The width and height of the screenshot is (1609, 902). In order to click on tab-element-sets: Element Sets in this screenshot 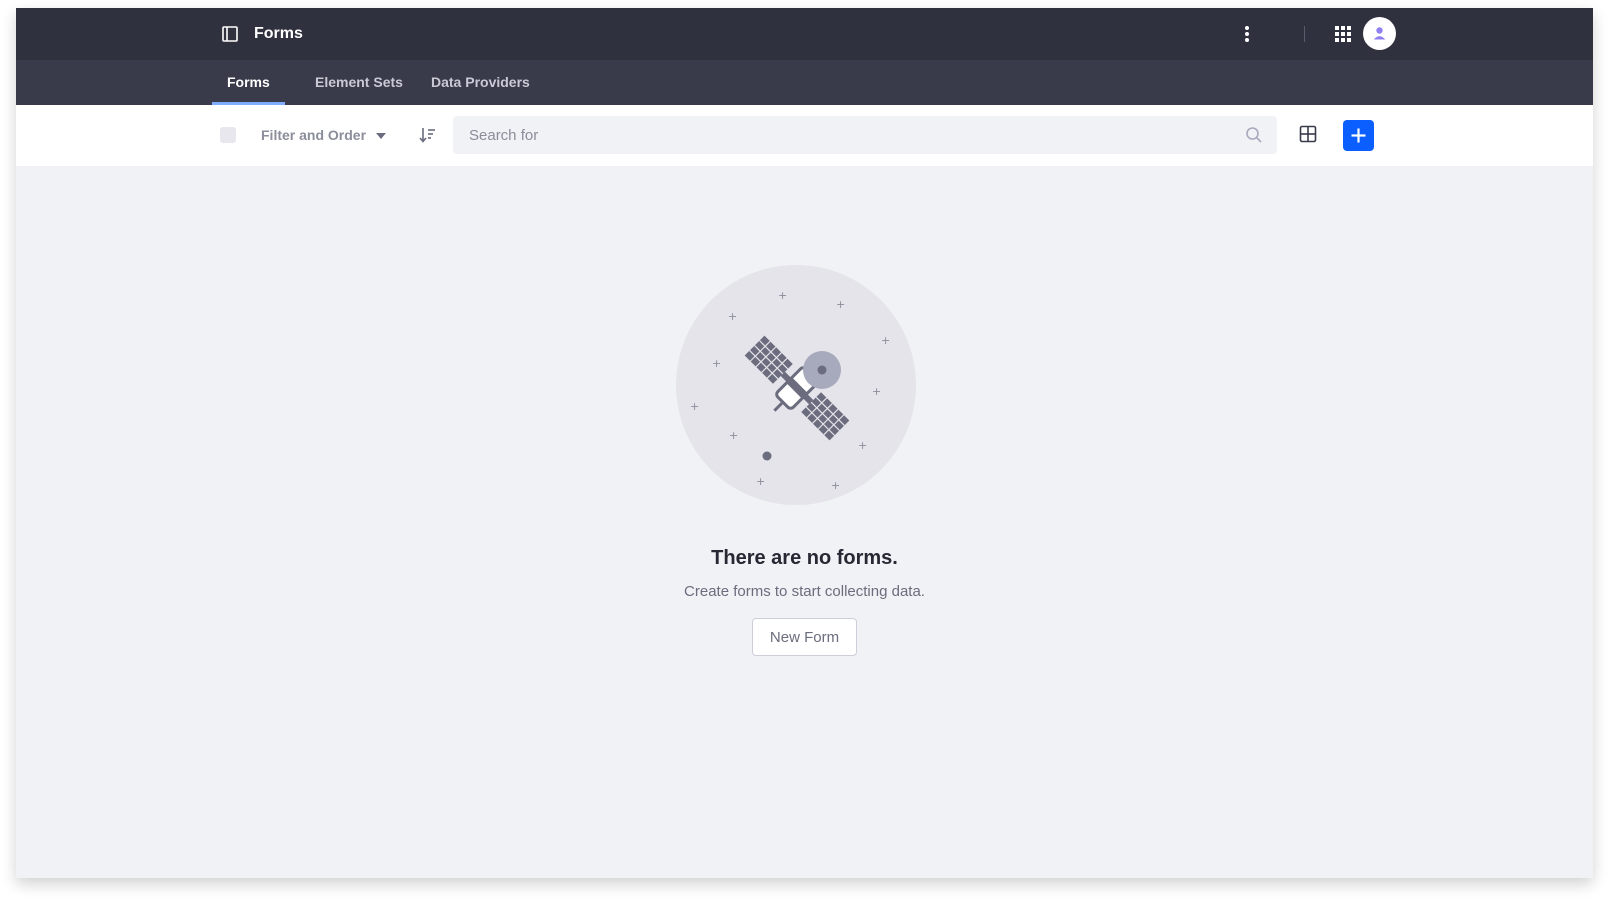, I will do `click(359, 82)`.